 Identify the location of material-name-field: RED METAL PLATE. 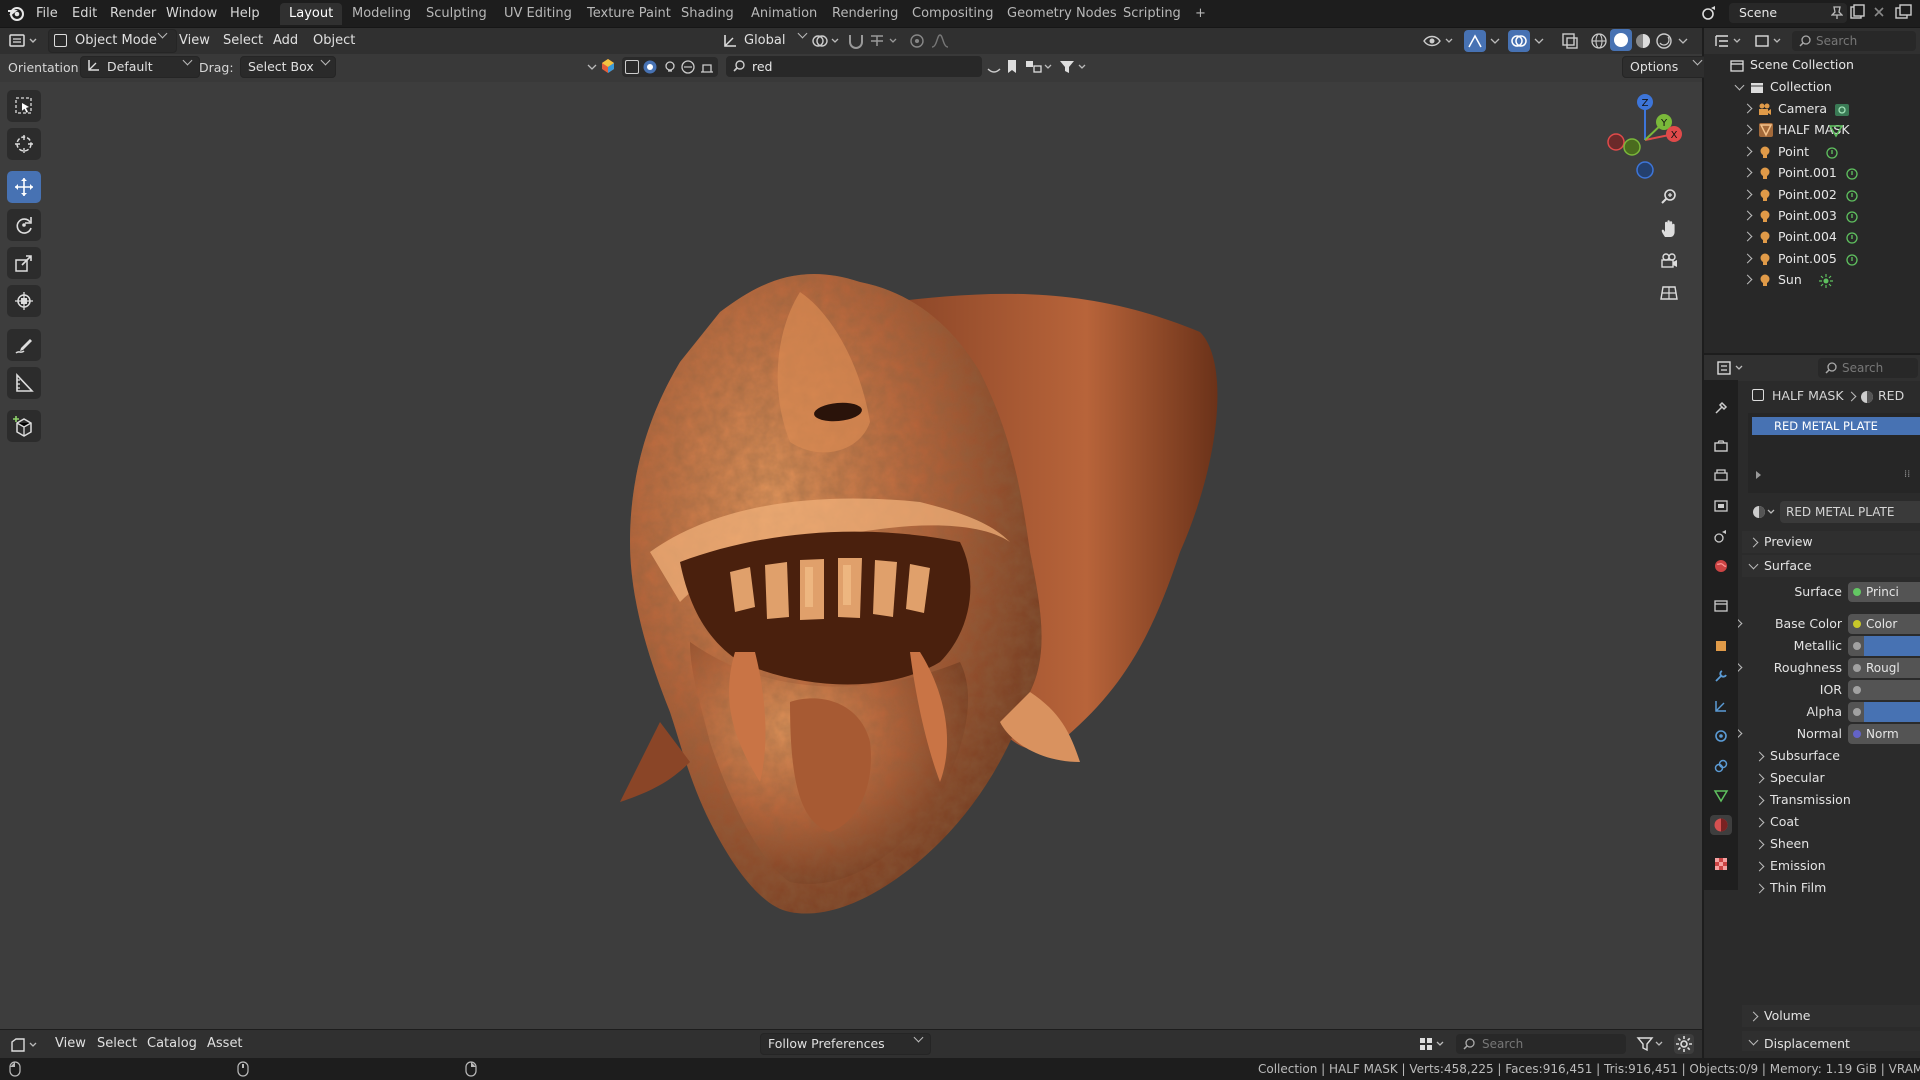
(1850, 512).